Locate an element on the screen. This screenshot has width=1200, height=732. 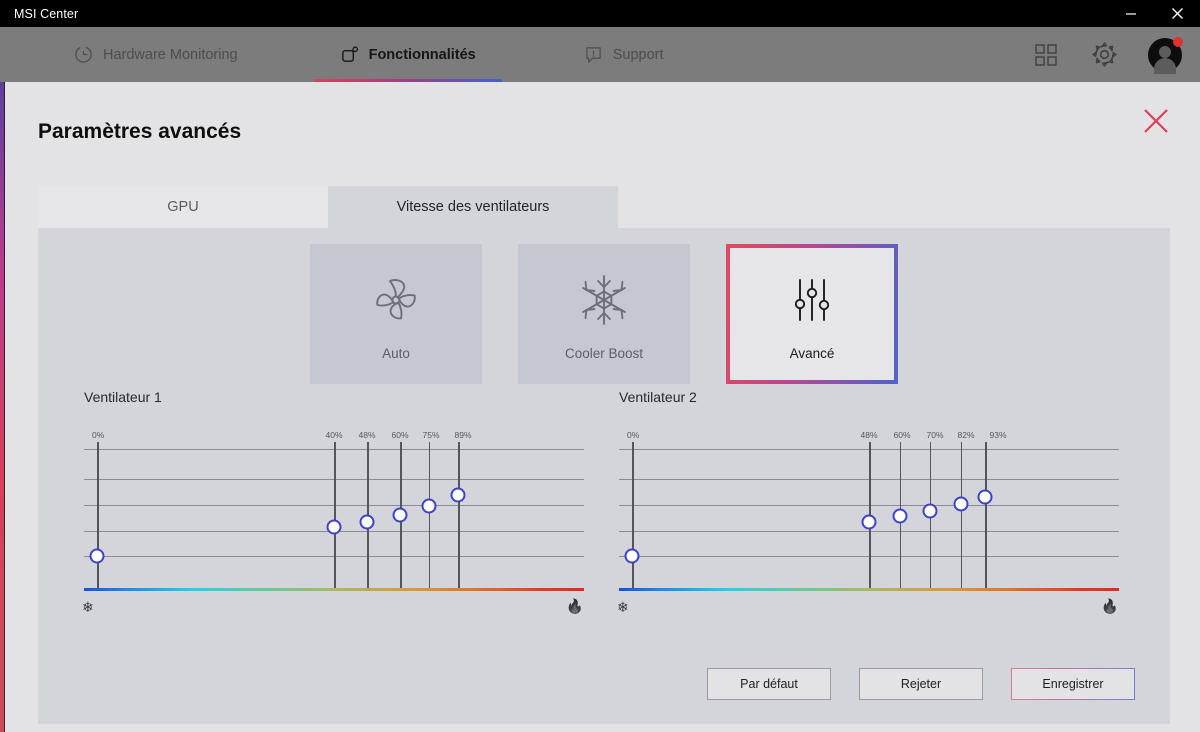
dialog-close-icon is located at coordinates (1156, 121).